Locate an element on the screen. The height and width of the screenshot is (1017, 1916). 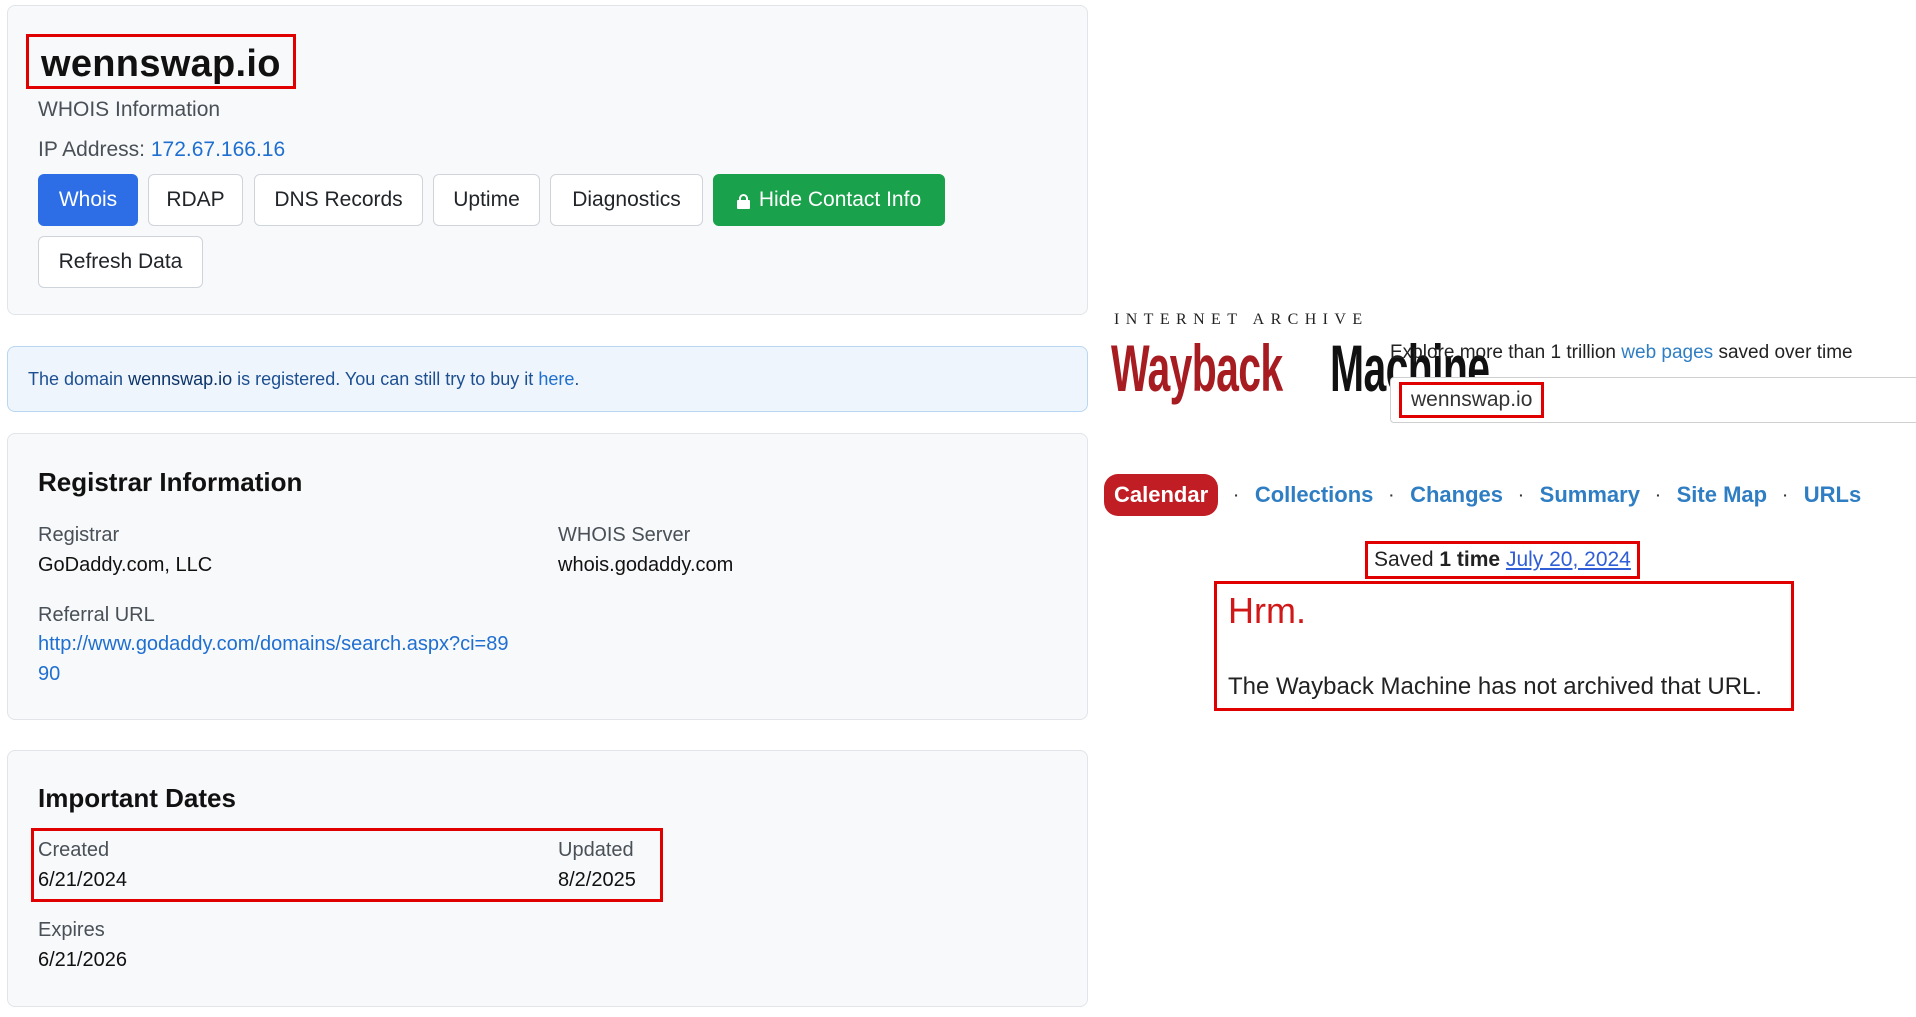
updated-label: Updated is located at coordinates (596, 850).